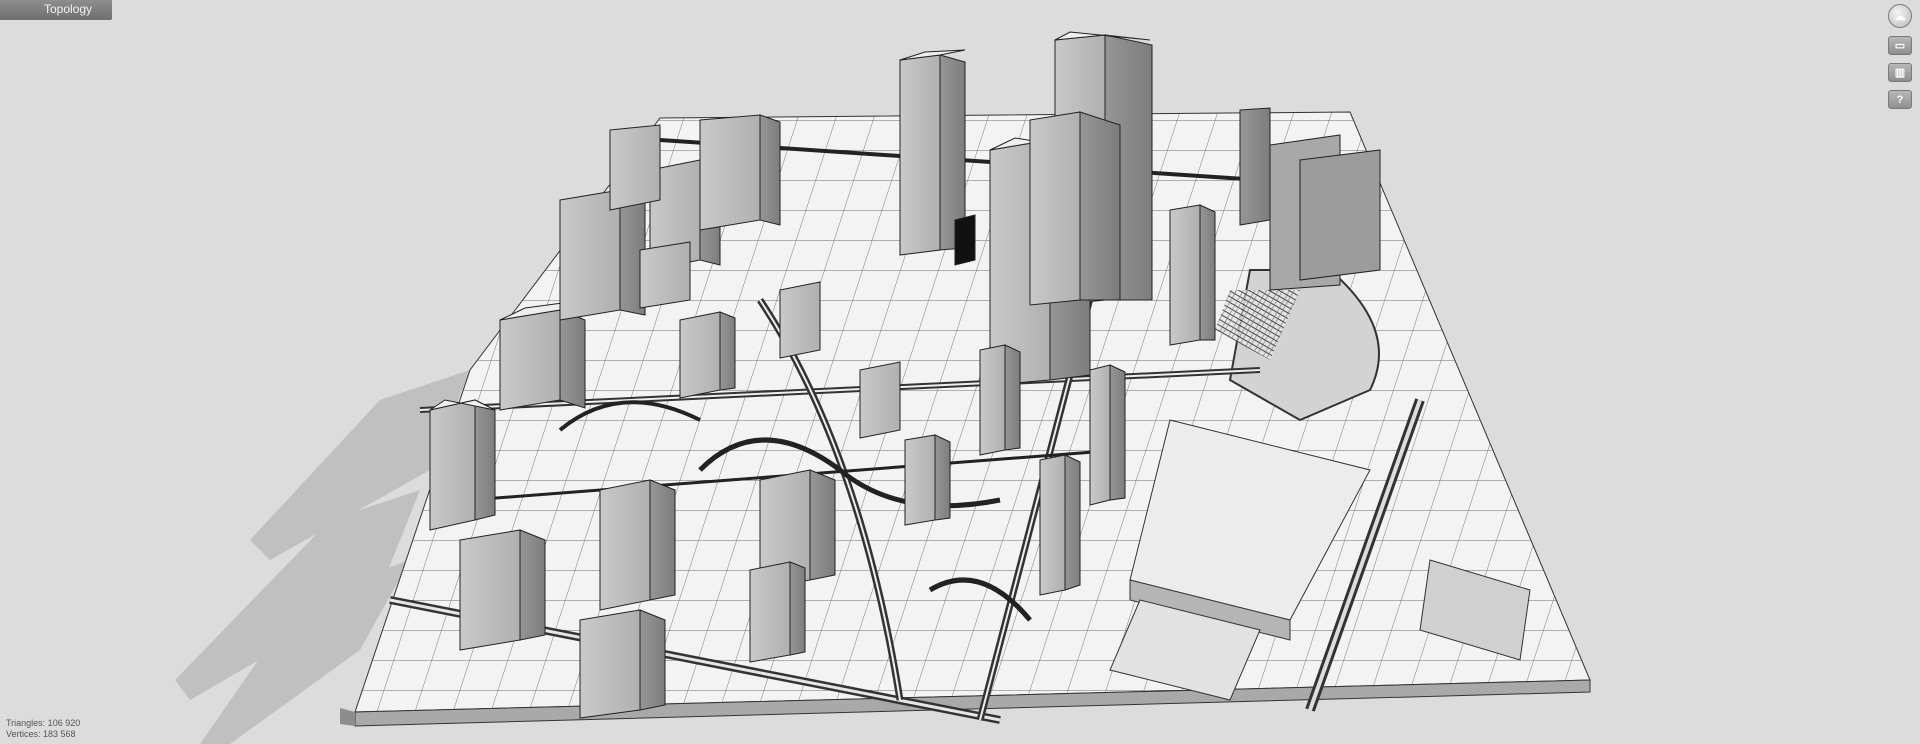 This screenshot has width=1920, height=744. Describe the element at coordinates (1900, 16) in the screenshot. I see `app-logo-icon: ☁` at that location.